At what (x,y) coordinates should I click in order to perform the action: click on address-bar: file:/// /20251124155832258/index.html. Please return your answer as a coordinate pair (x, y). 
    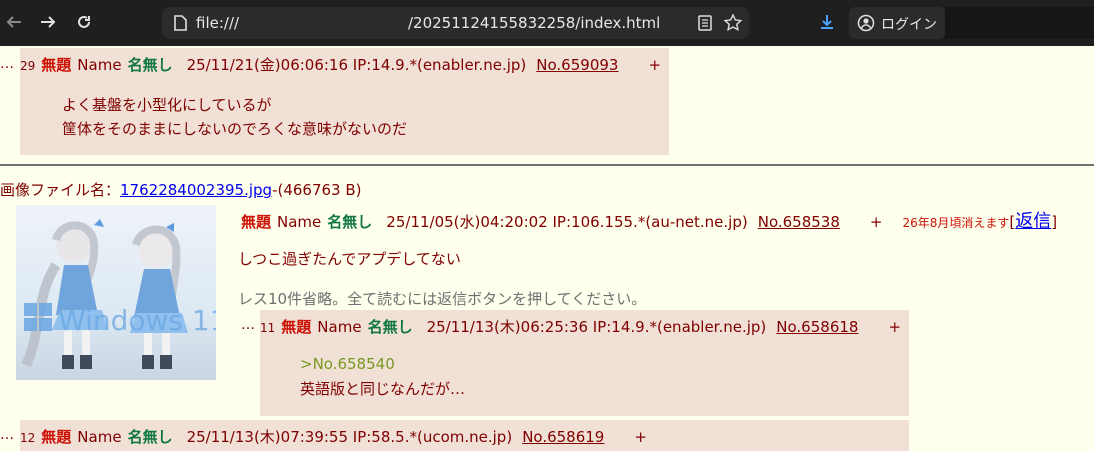
    Looking at the image, I should click on (455, 23).